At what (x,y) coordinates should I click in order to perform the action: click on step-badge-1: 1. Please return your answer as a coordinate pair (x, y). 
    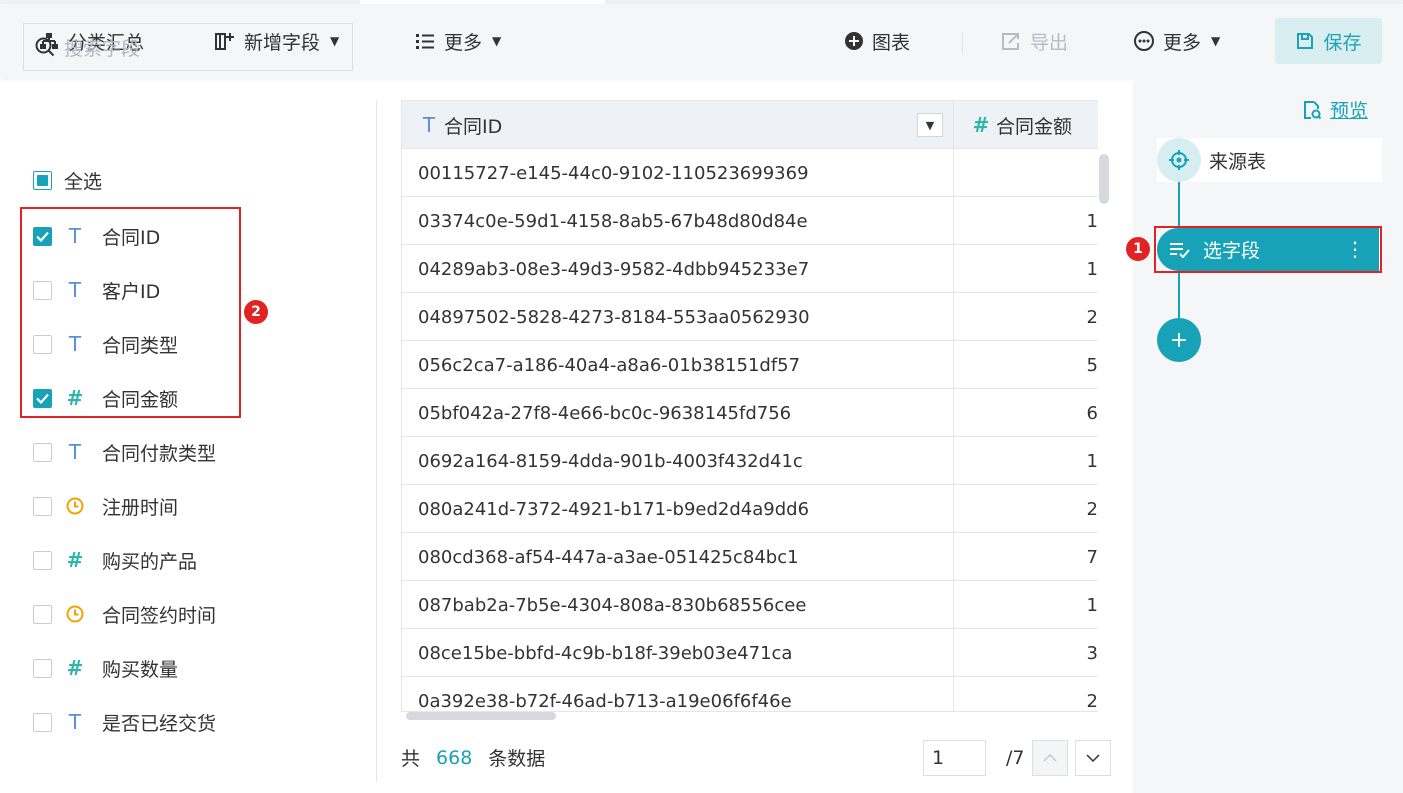
    Looking at the image, I should click on (1138, 249).